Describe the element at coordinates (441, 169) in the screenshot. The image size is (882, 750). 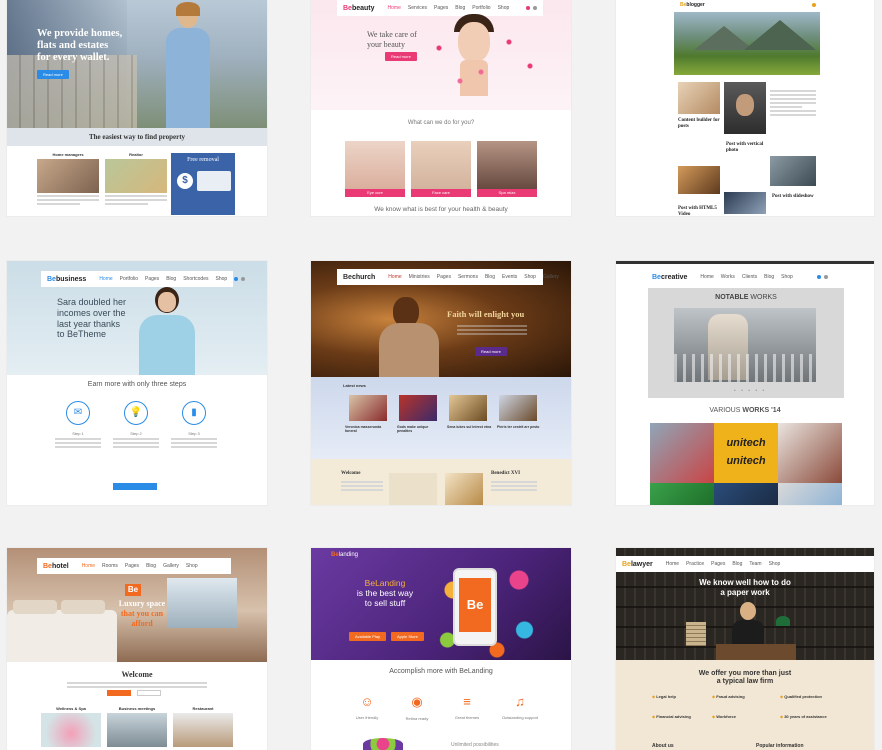
I see `tile-face-care: Face care` at that location.